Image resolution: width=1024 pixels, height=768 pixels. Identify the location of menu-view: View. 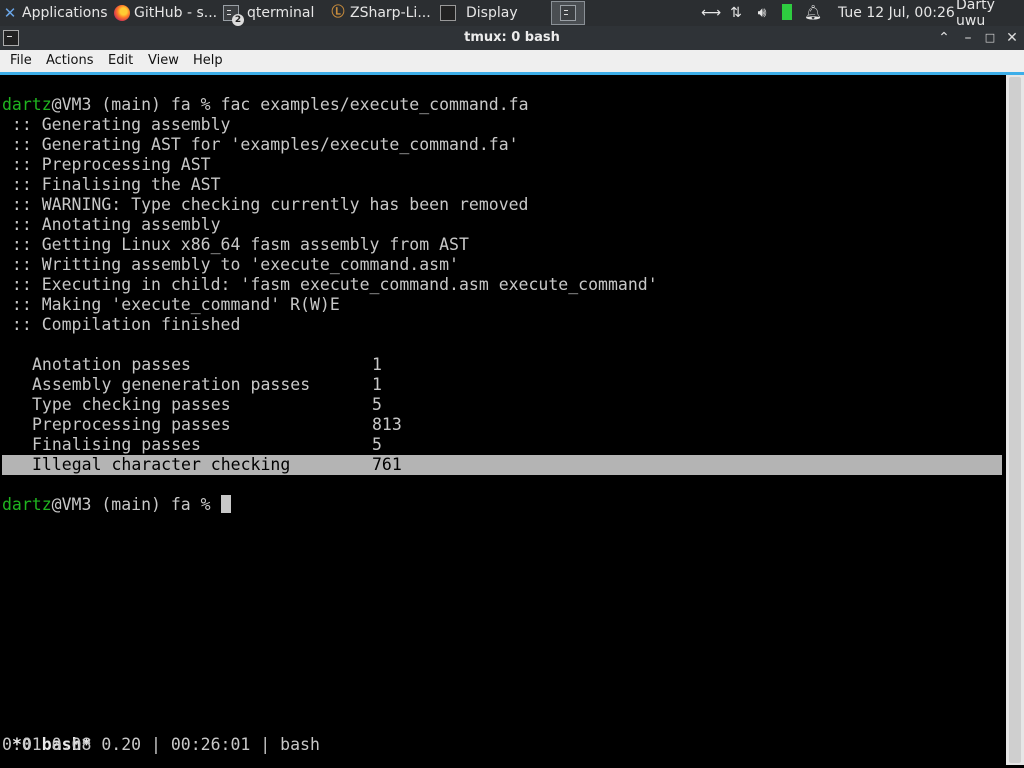
(163, 60).